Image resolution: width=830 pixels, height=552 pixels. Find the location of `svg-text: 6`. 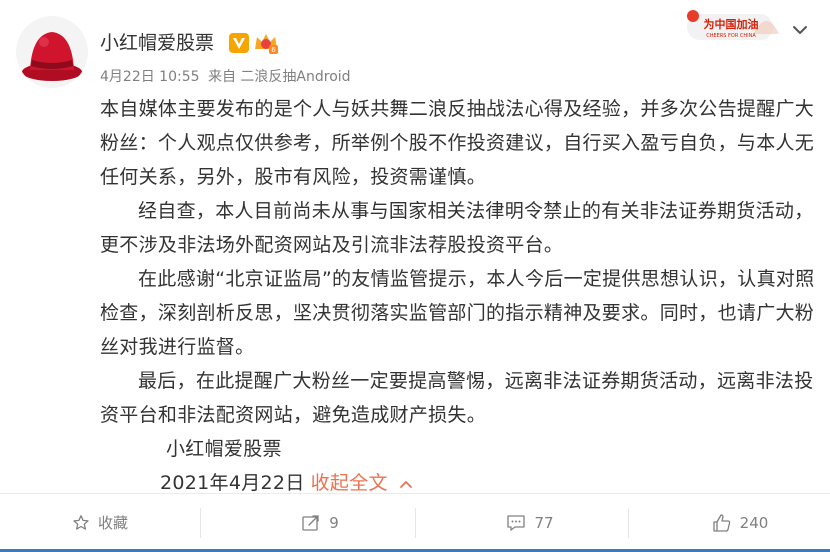

svg-text: 6 is located at coordinates (273, 50).